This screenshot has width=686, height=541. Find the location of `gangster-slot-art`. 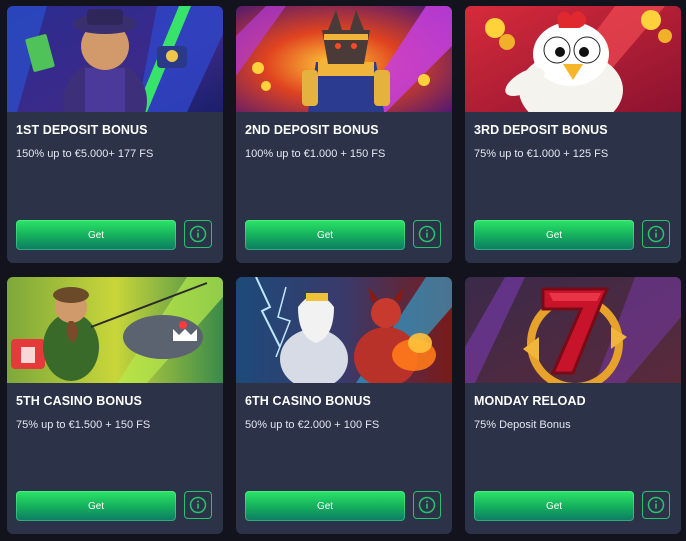

gangster-slot-art is located at coordinates (115, 59).